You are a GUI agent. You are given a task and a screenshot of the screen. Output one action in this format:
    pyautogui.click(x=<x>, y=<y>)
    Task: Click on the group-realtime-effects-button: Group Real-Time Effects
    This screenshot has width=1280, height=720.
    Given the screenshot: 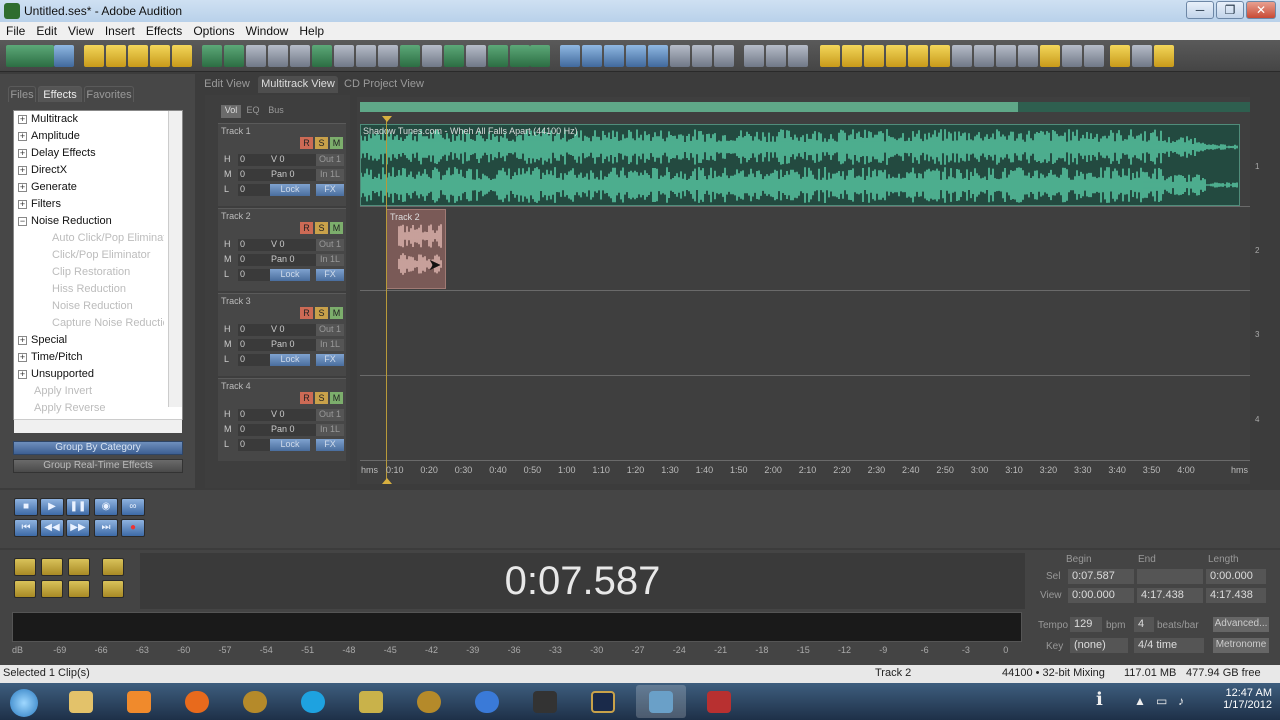 What is the action you would take?
    pyautogui.click(x=98, y=466)
    